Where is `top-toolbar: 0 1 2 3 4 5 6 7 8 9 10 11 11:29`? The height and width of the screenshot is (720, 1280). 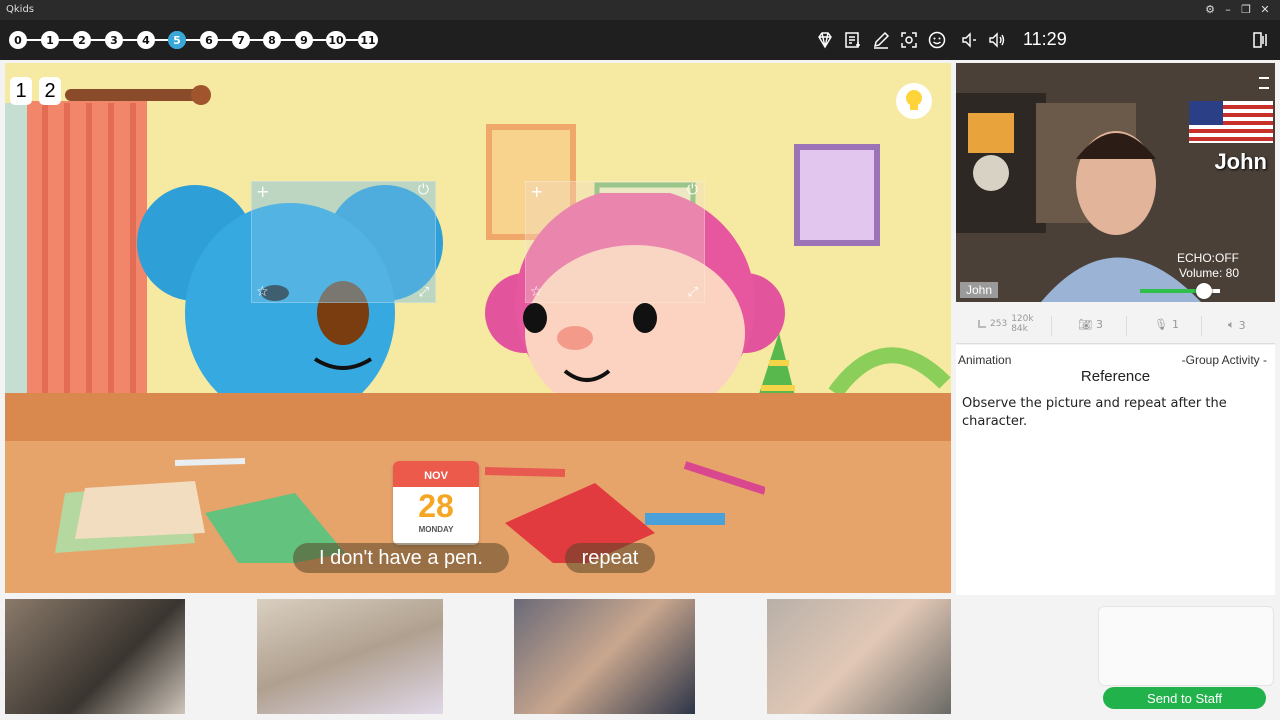 top-toolbar: 0 1 2 3 4 5 6 7 8 9 10 11 11:29 is located at coordinates (640, 40).